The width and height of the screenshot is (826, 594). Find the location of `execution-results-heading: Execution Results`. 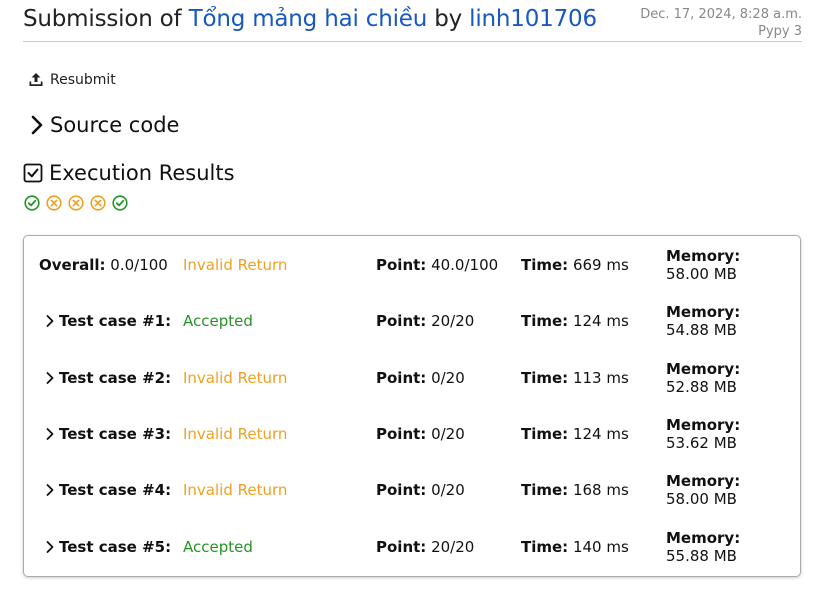

execution-results-heading: Execution Results is located at coordinates (129, 173).